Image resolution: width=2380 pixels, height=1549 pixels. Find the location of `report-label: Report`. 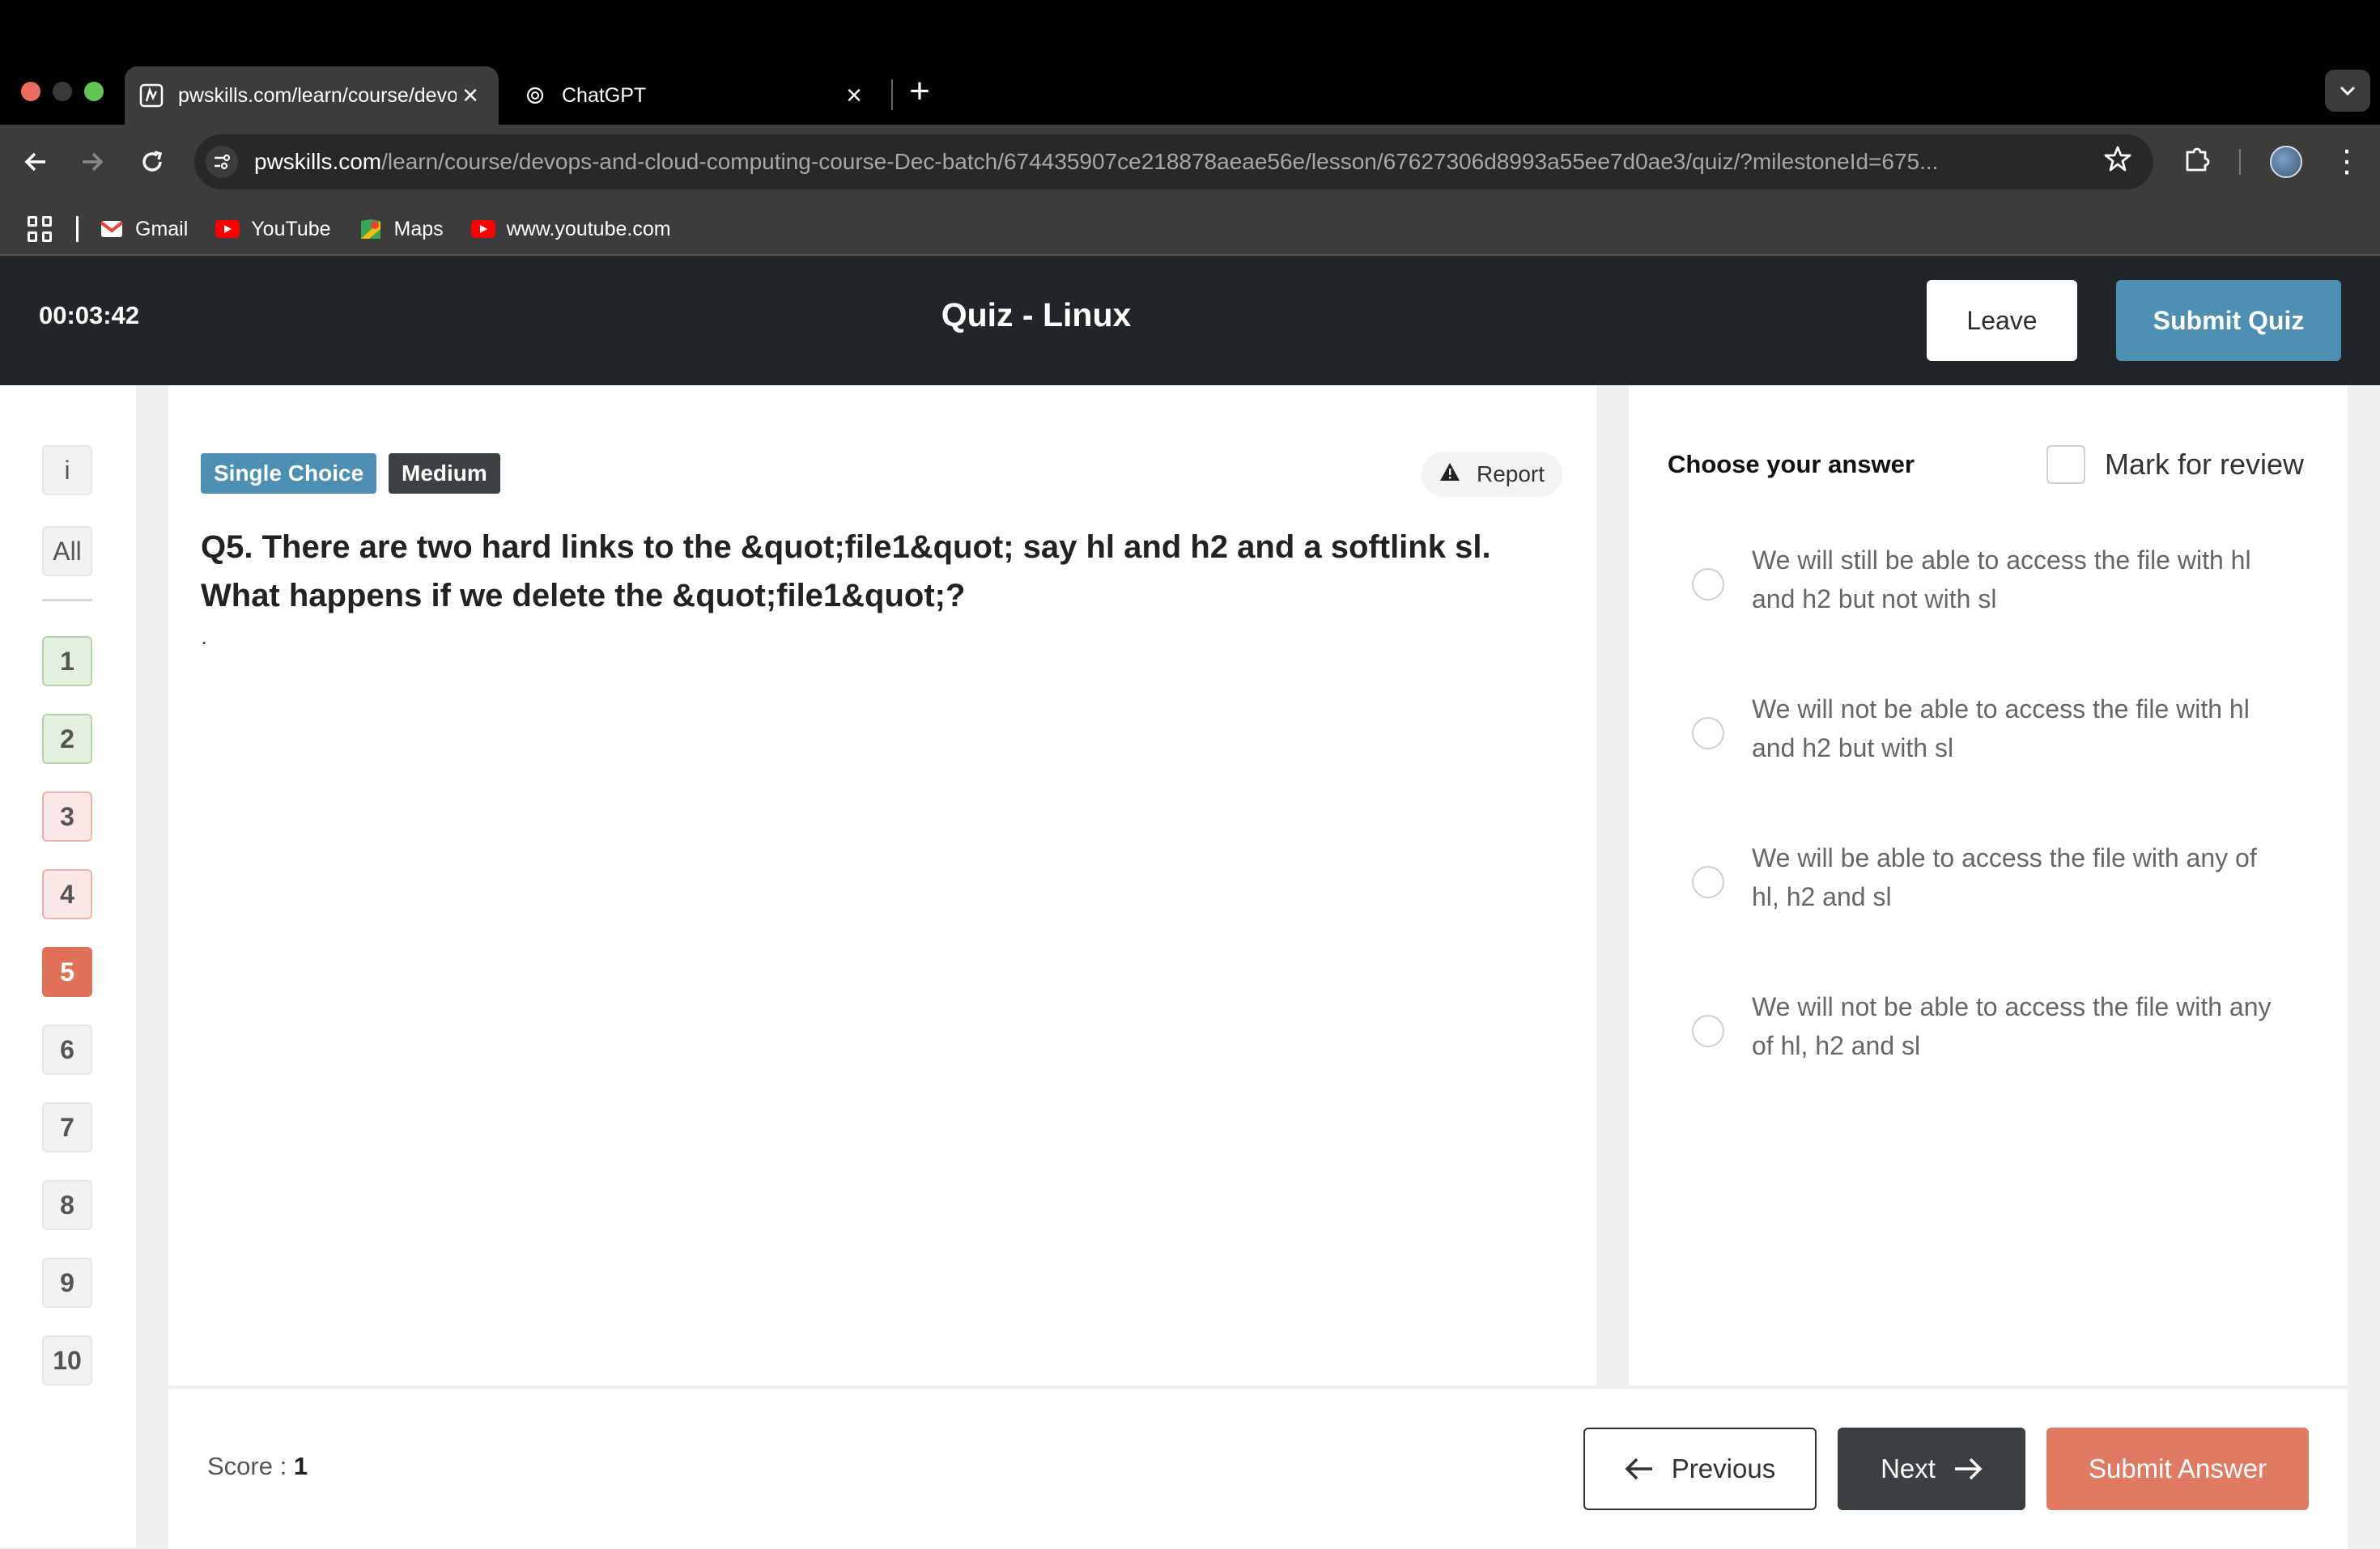

report-label: Report is located at coordinates (1510, 473).